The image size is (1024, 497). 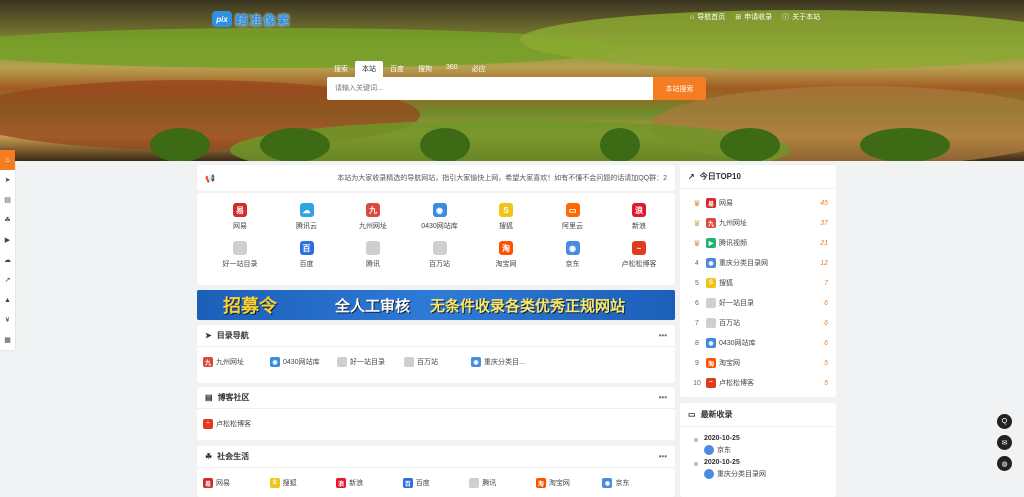 What do you see at coordinates (236, 362) in the screenshot?
I see `site-link: 九九州网址` at bounding box center [236, 362].